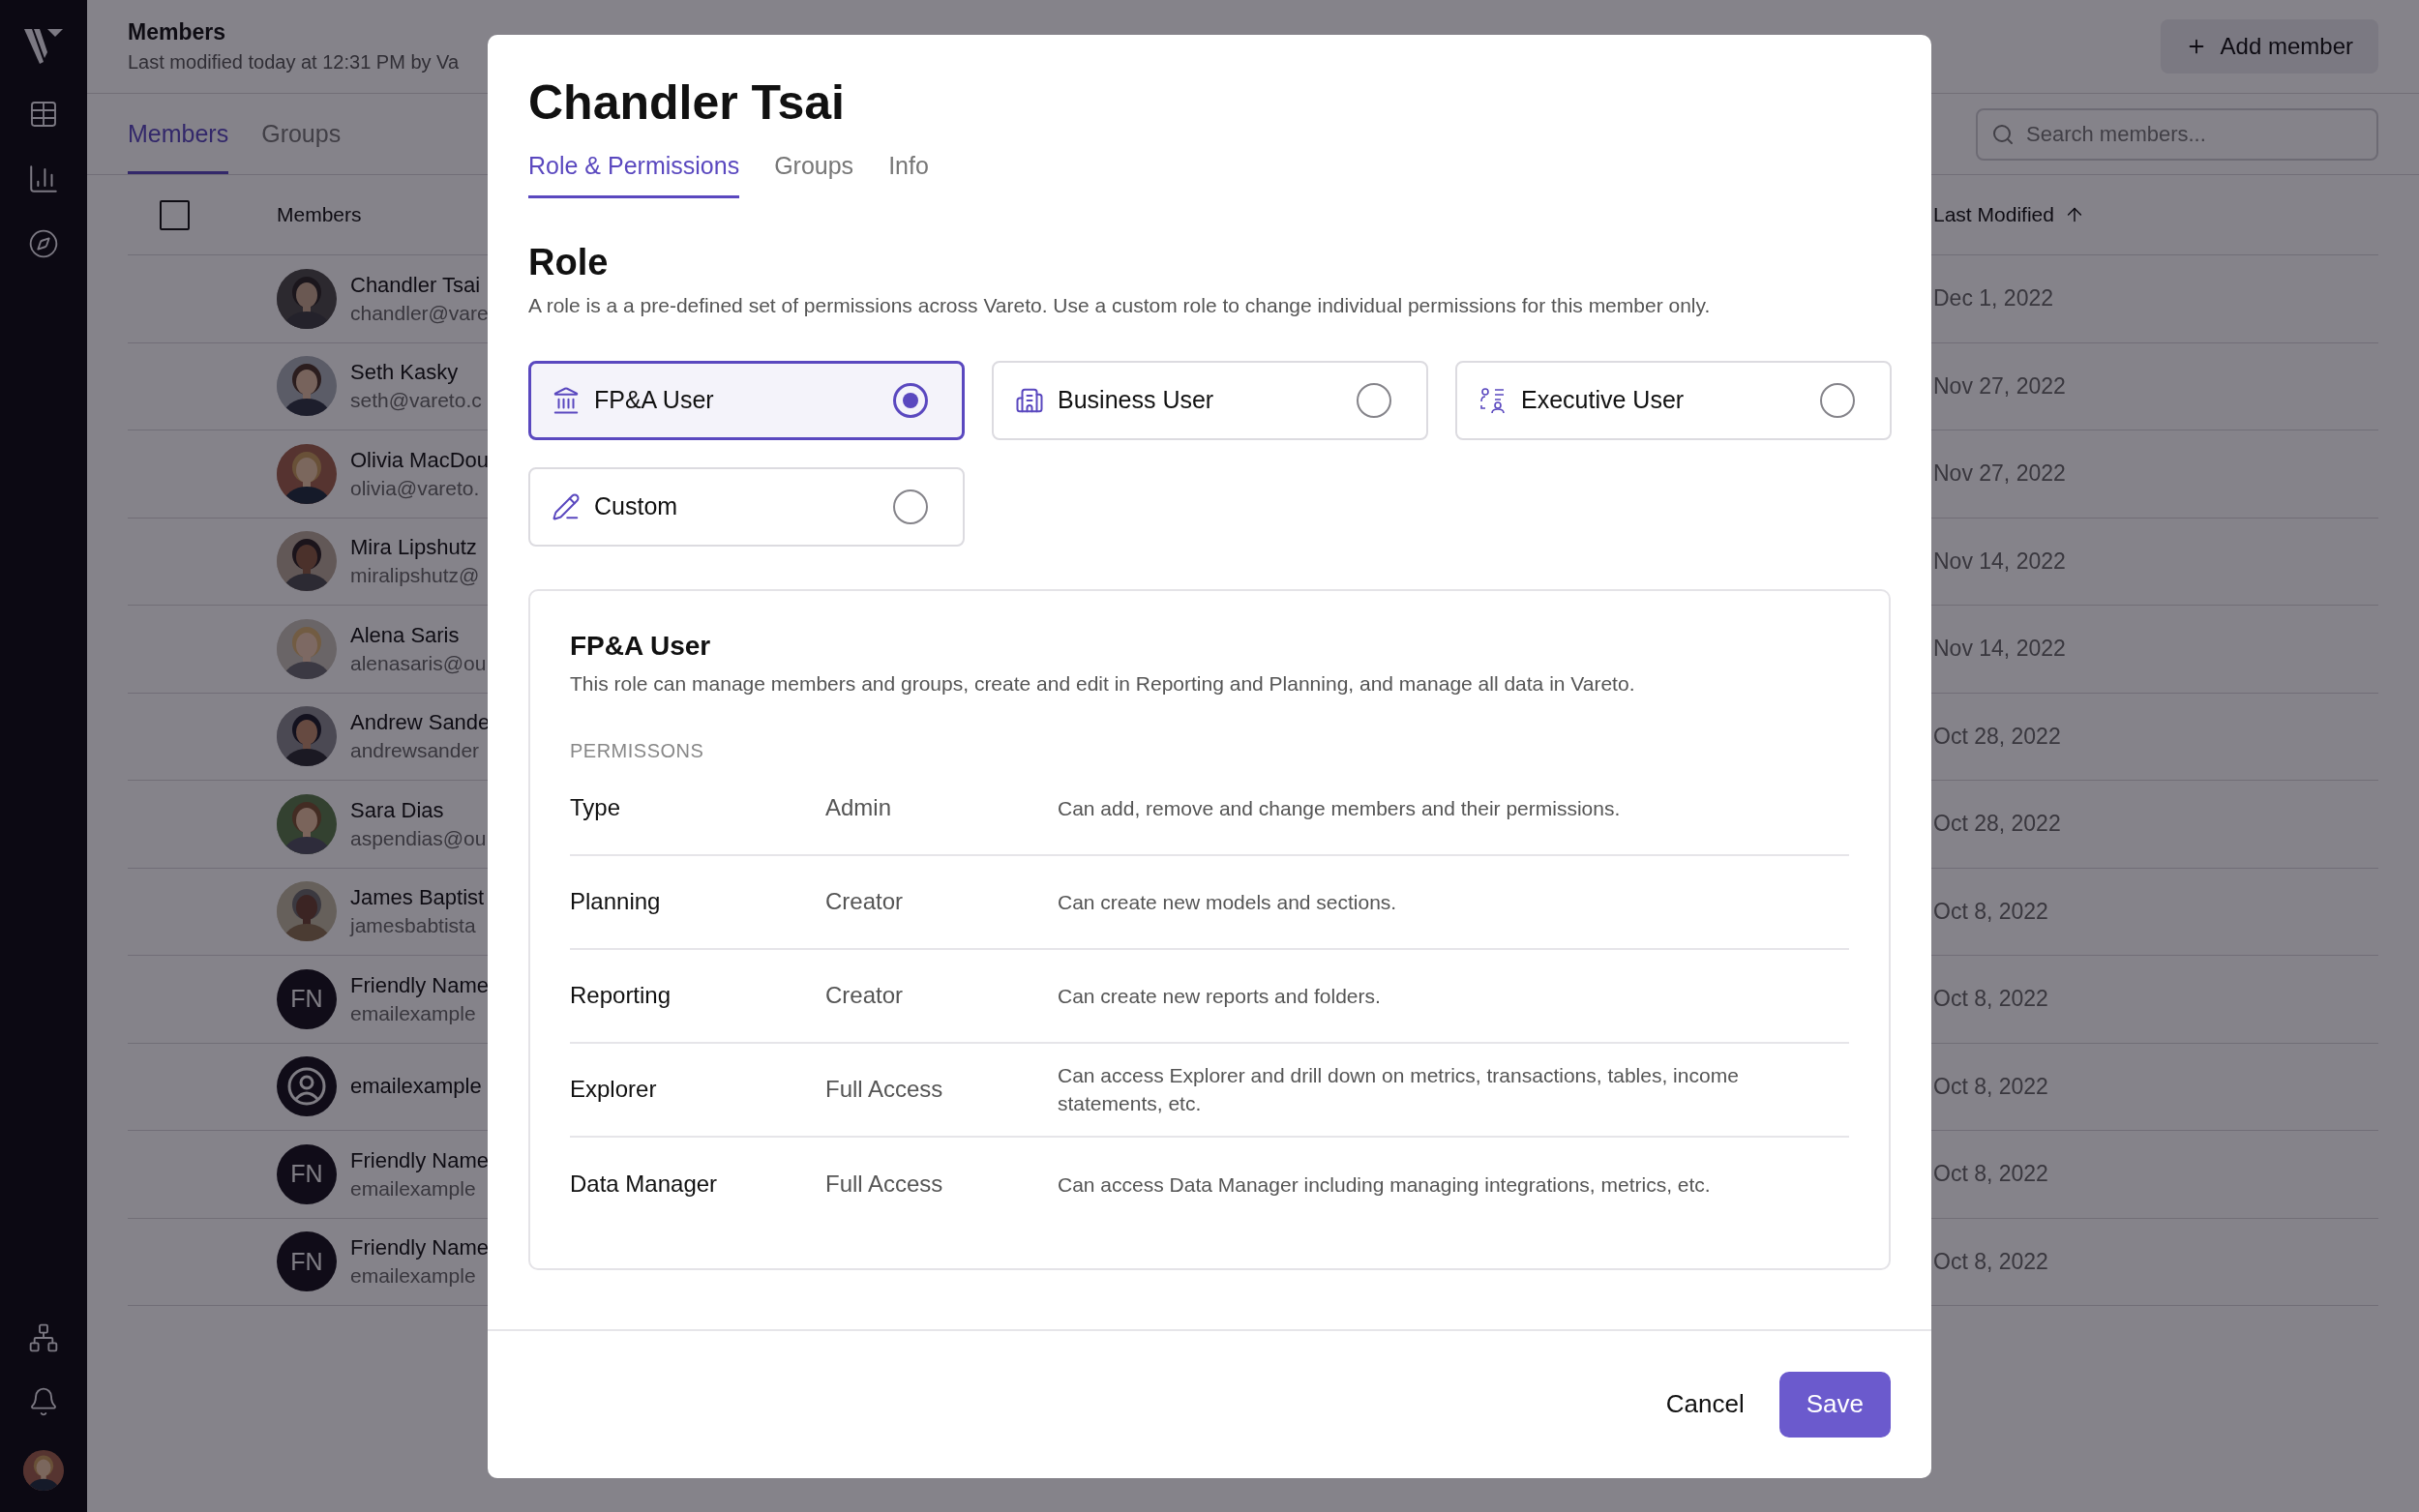 The height and width of the screenshot is (1512, 2419). I want to click on dialog-tab: Role & Permissions, so click(634, 174).